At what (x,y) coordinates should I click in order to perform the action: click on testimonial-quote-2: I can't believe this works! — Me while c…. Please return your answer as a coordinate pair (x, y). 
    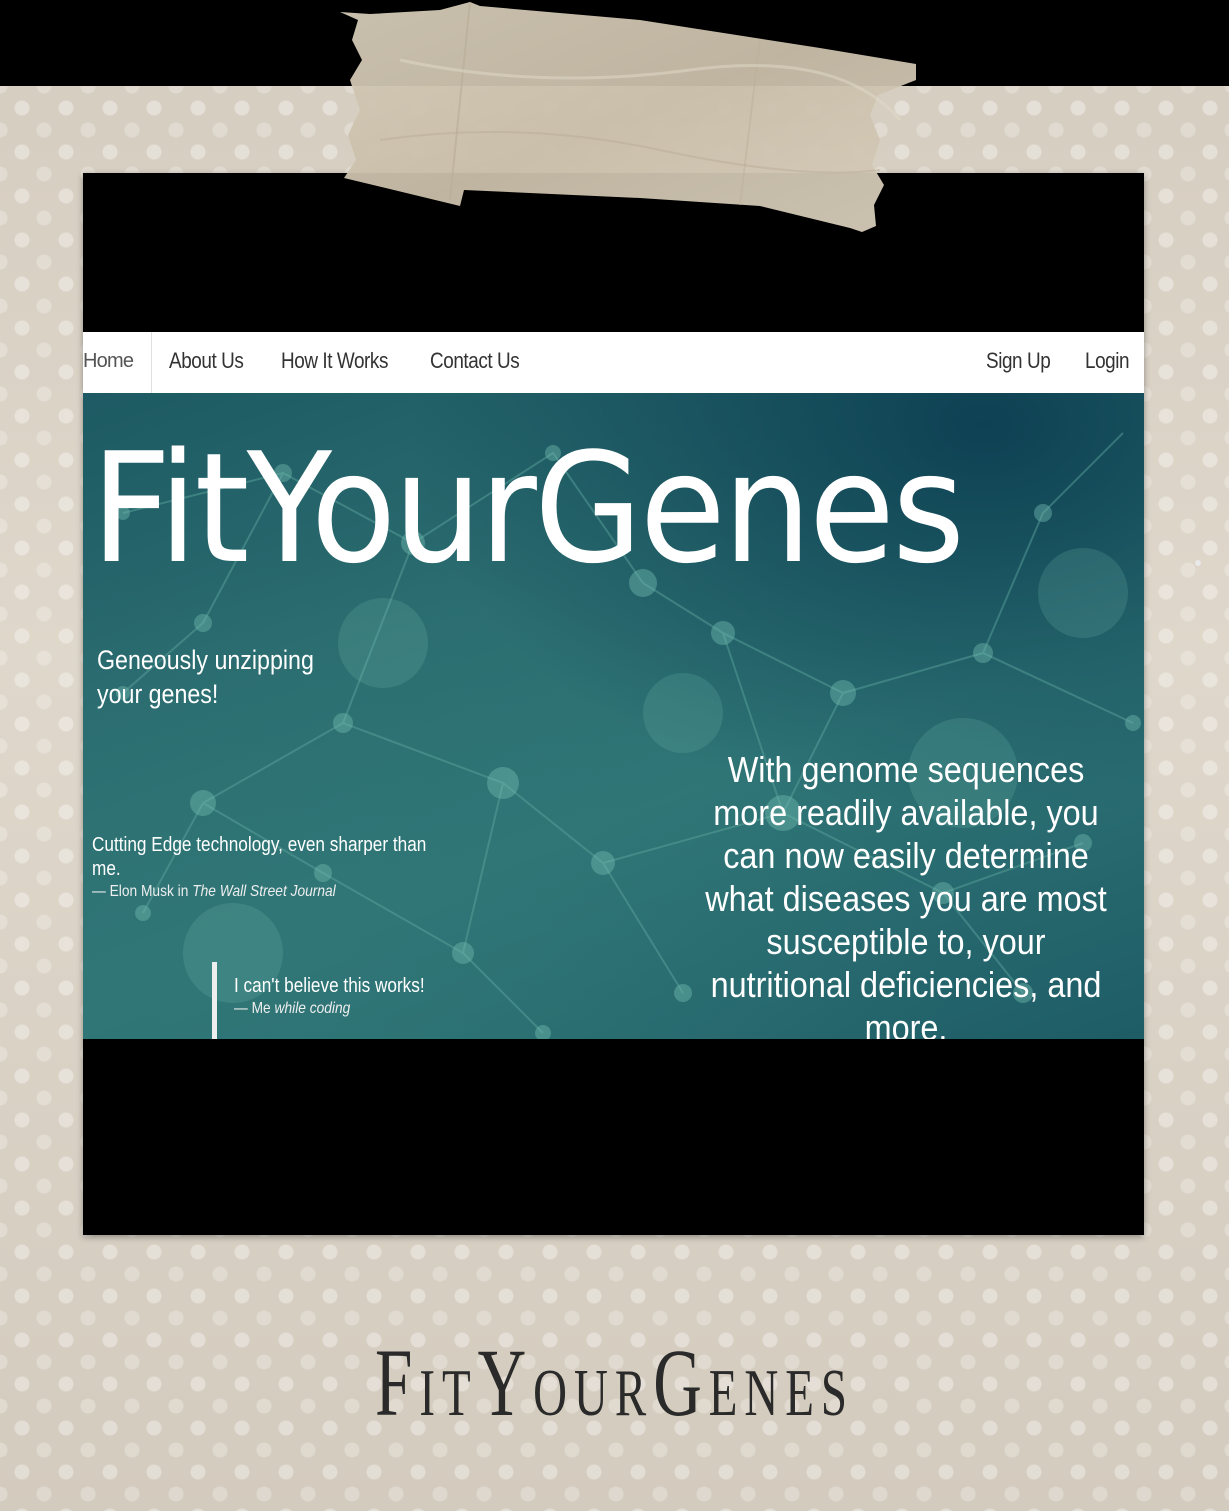
    Looking at the image, I should click on (353, 1000).